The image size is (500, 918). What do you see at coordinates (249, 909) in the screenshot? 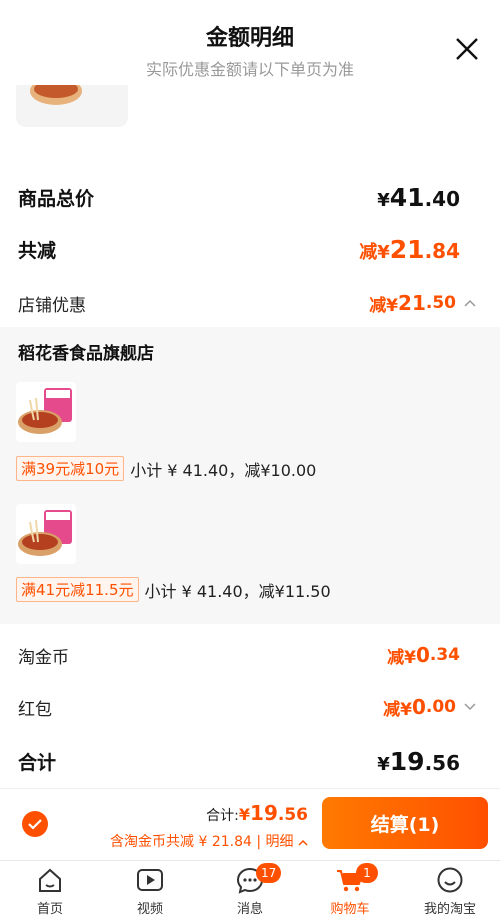
I see `tab-label: 消息` at bounding box center [249, 909].